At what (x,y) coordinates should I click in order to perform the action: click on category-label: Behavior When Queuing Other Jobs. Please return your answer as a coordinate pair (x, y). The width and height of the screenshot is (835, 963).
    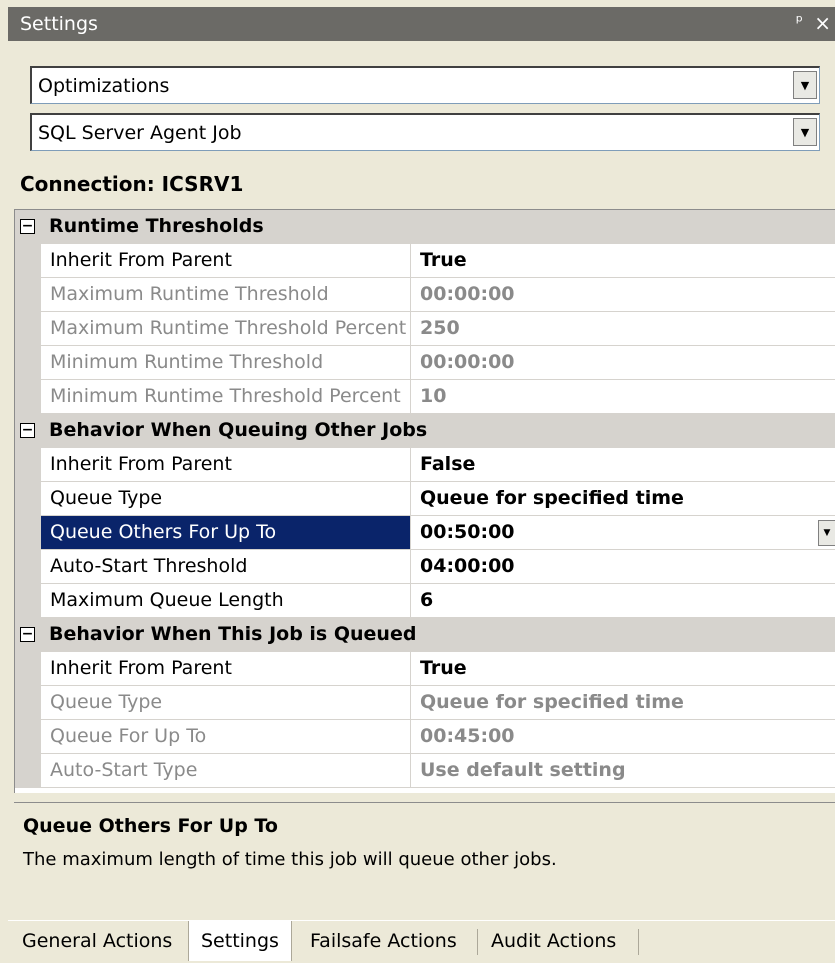
    Looking at the image, I should click on (238, 430).